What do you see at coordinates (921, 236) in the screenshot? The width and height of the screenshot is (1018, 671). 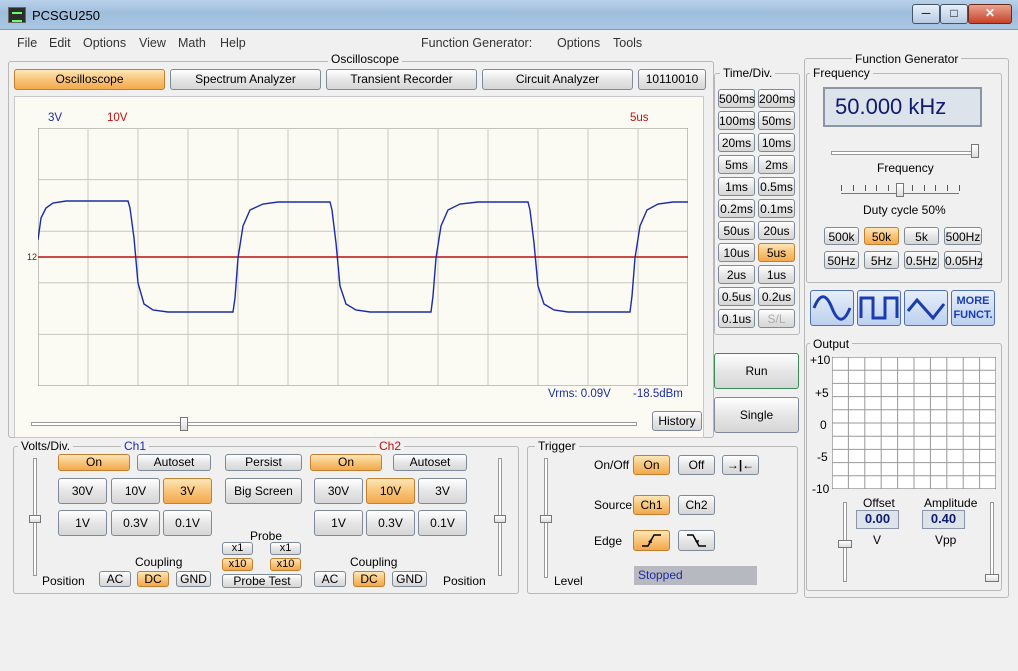 I see `freq-range-5k: 5k` at bounding box center [921, 236].